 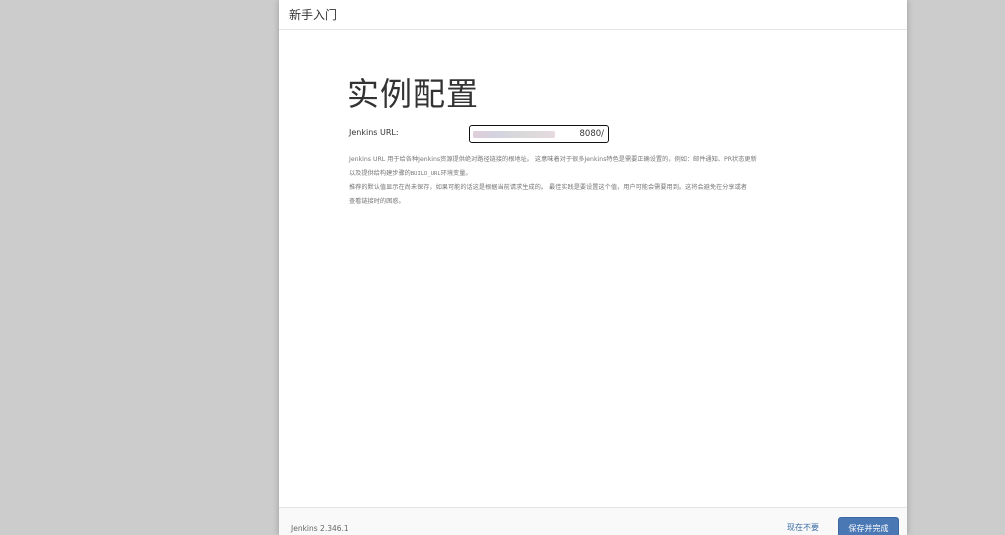 What do you see at coordinates (593, 521) in the screenshot?
I see `dialog-footer: Jenkins 2.346.1 现在不要 保存并完成` at bounding box center [593, 521].